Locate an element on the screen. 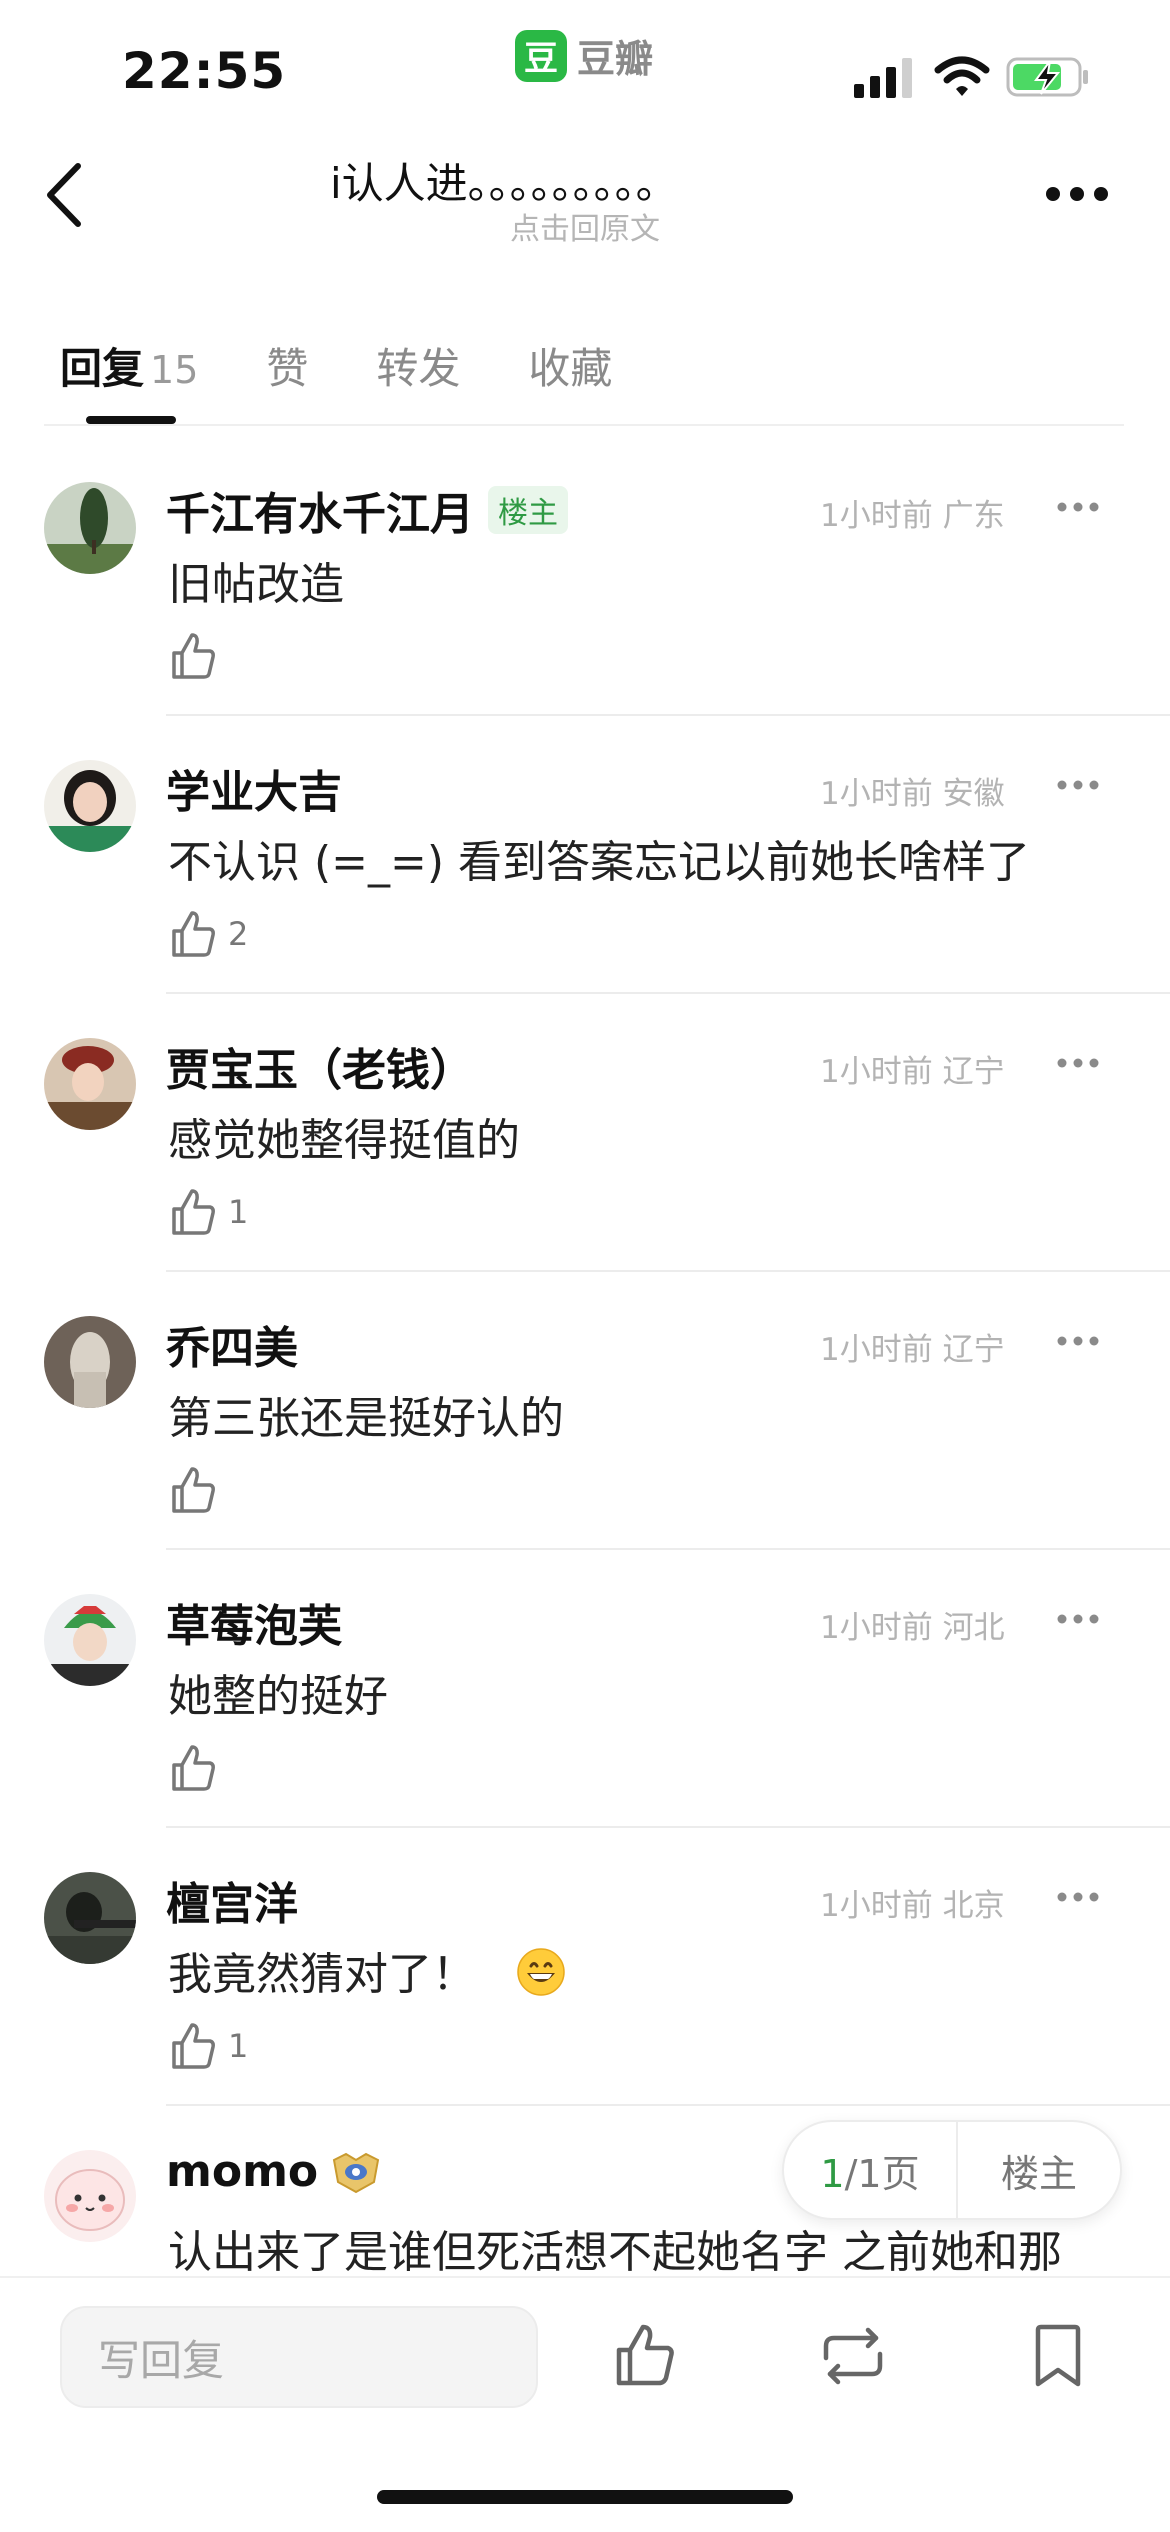  comment-text: 我竟然猜对了！ is located at coordinates (367, 1970).